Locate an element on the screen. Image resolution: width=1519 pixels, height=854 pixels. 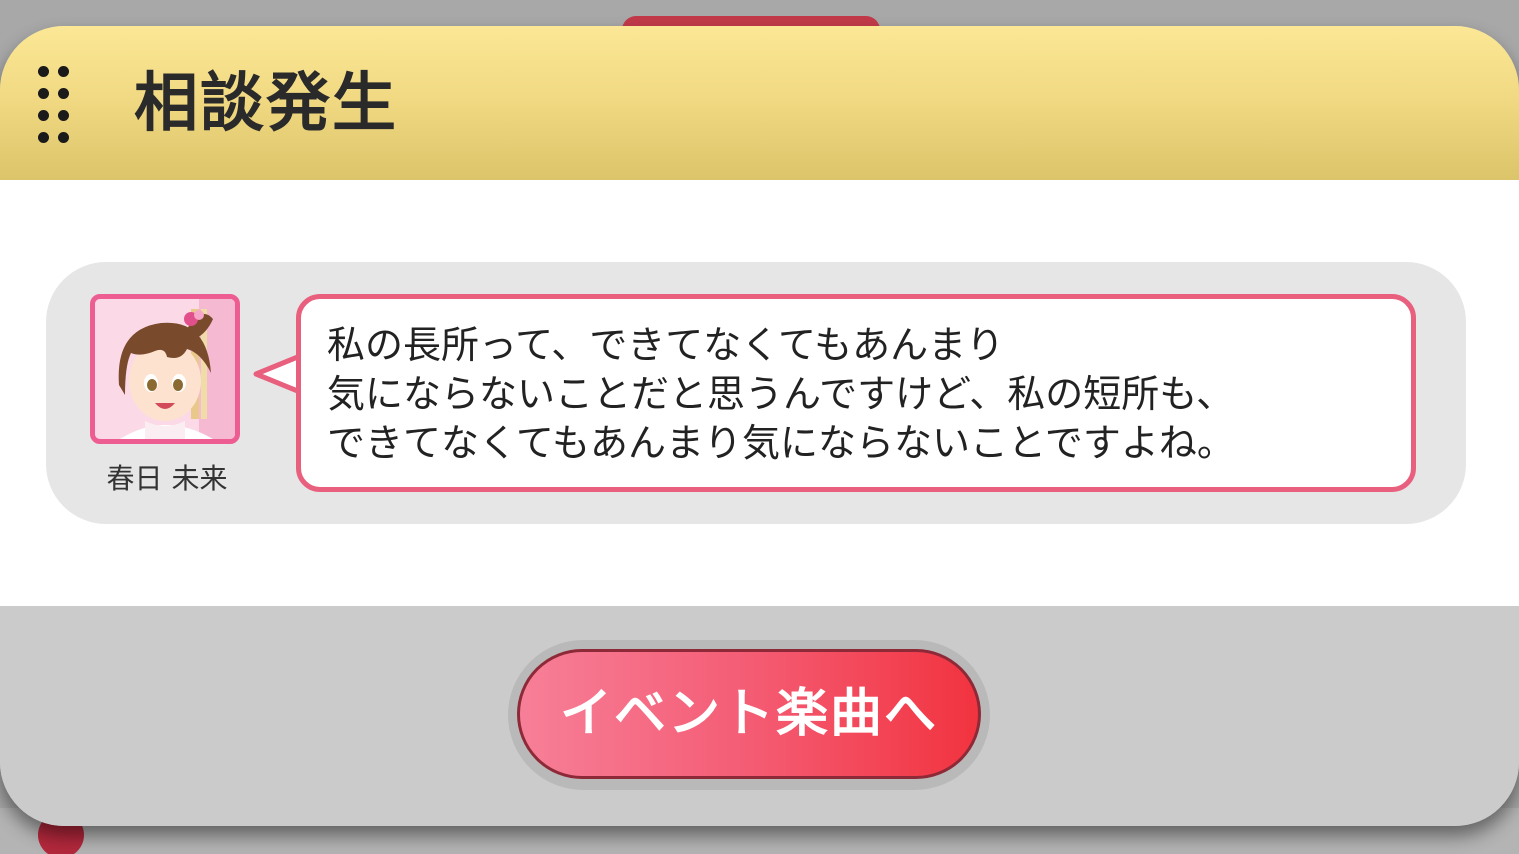
speaker-name: 春日 未来 is located at coordinates (167, 478).